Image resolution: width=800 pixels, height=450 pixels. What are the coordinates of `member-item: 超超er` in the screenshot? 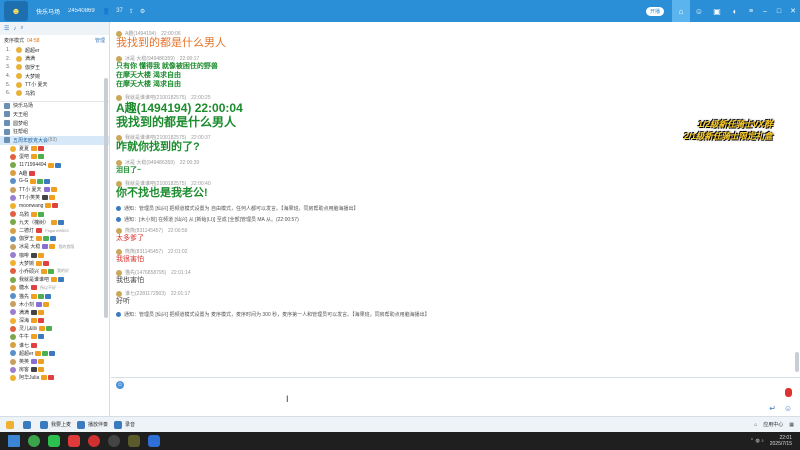 It's located at (54, 353).